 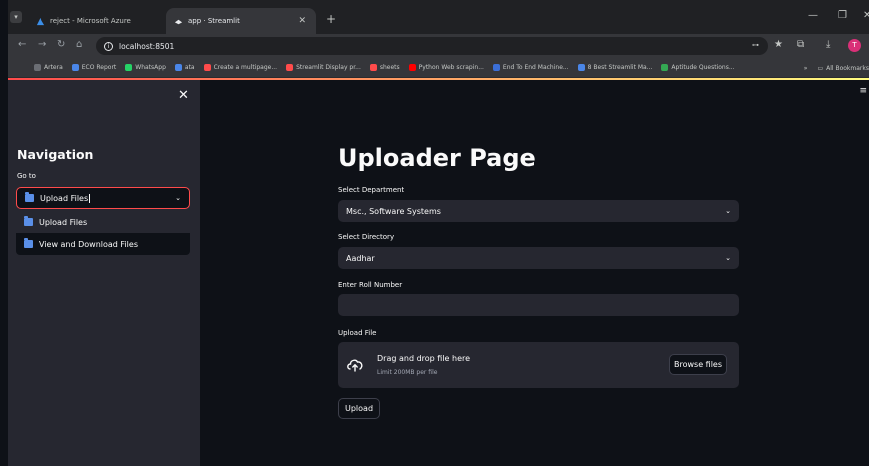 I want to click on bookmark-item: Artera, so click(x=48, y=67).